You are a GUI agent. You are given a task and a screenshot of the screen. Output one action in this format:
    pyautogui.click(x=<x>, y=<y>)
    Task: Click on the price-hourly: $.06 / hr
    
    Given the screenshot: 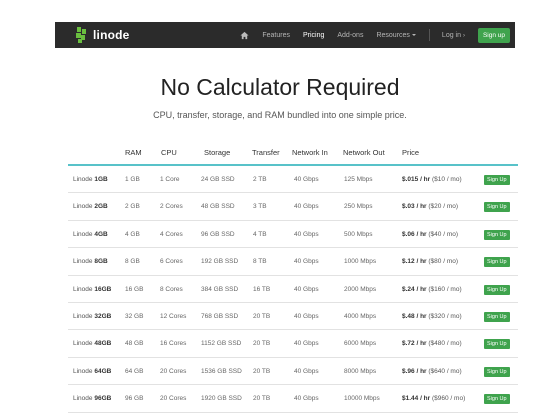 What is the action you would take?
    pyautogui.click(x=414, y=234)
    